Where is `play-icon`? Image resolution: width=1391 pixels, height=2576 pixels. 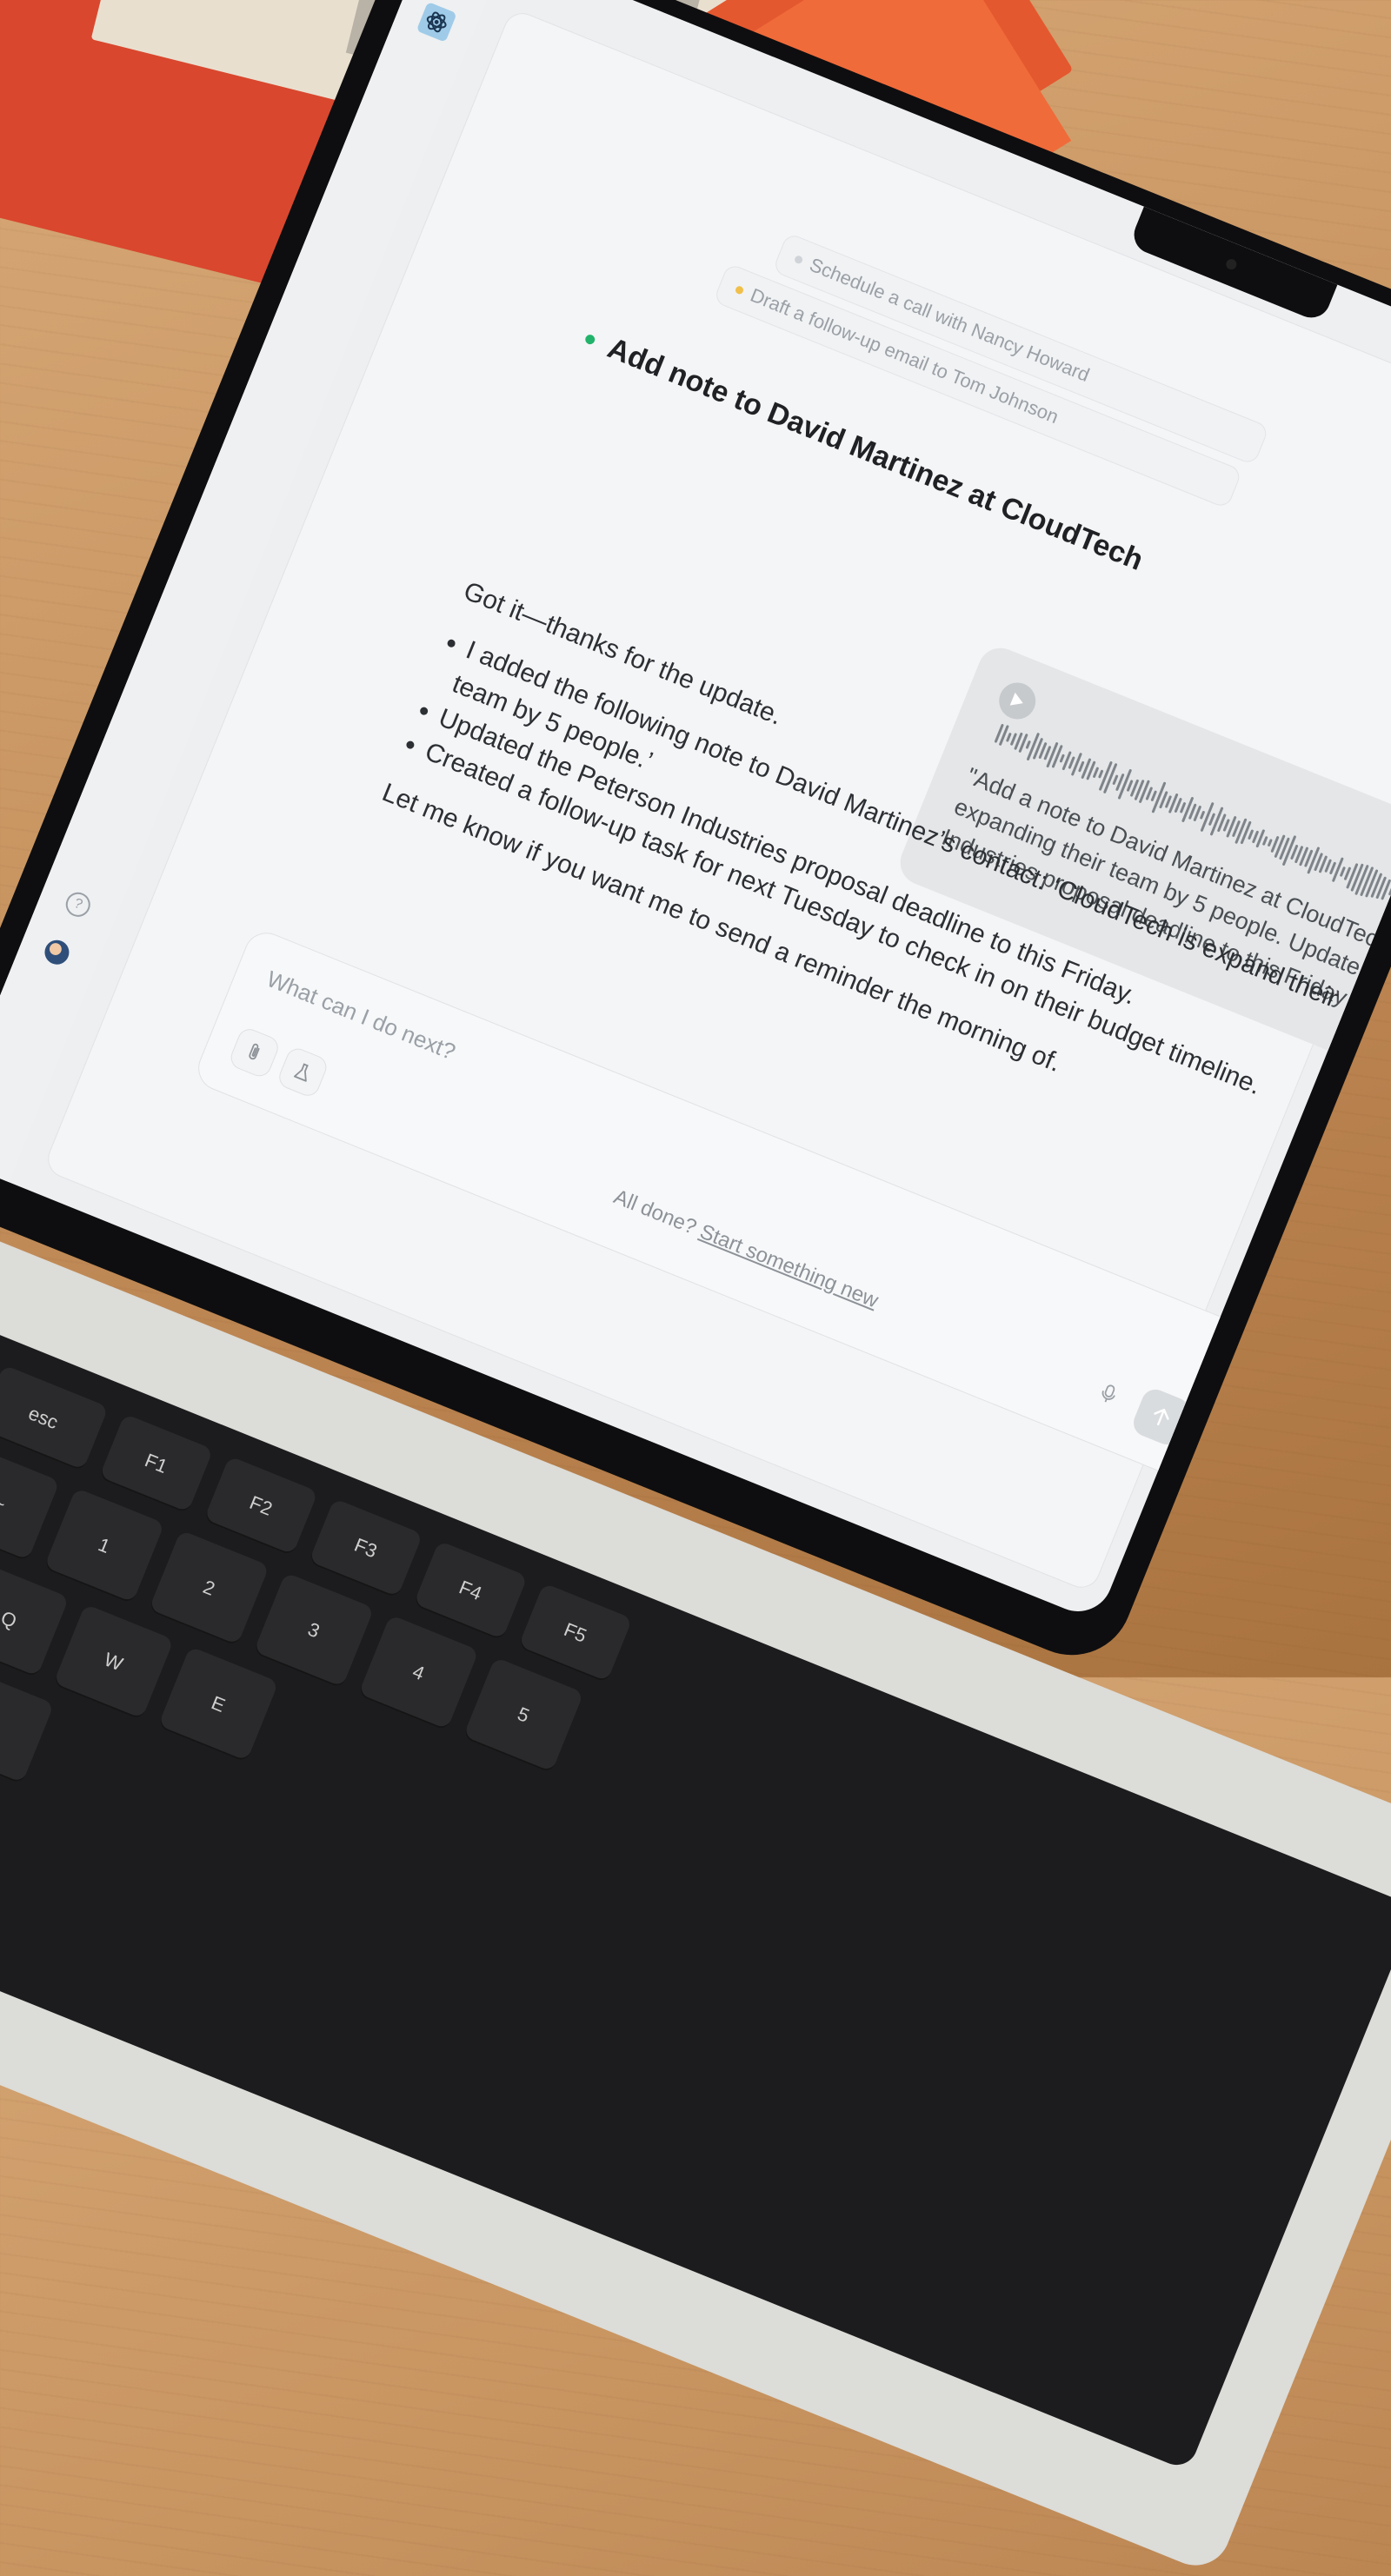
play-icon is located at coordinates (1016, 699).